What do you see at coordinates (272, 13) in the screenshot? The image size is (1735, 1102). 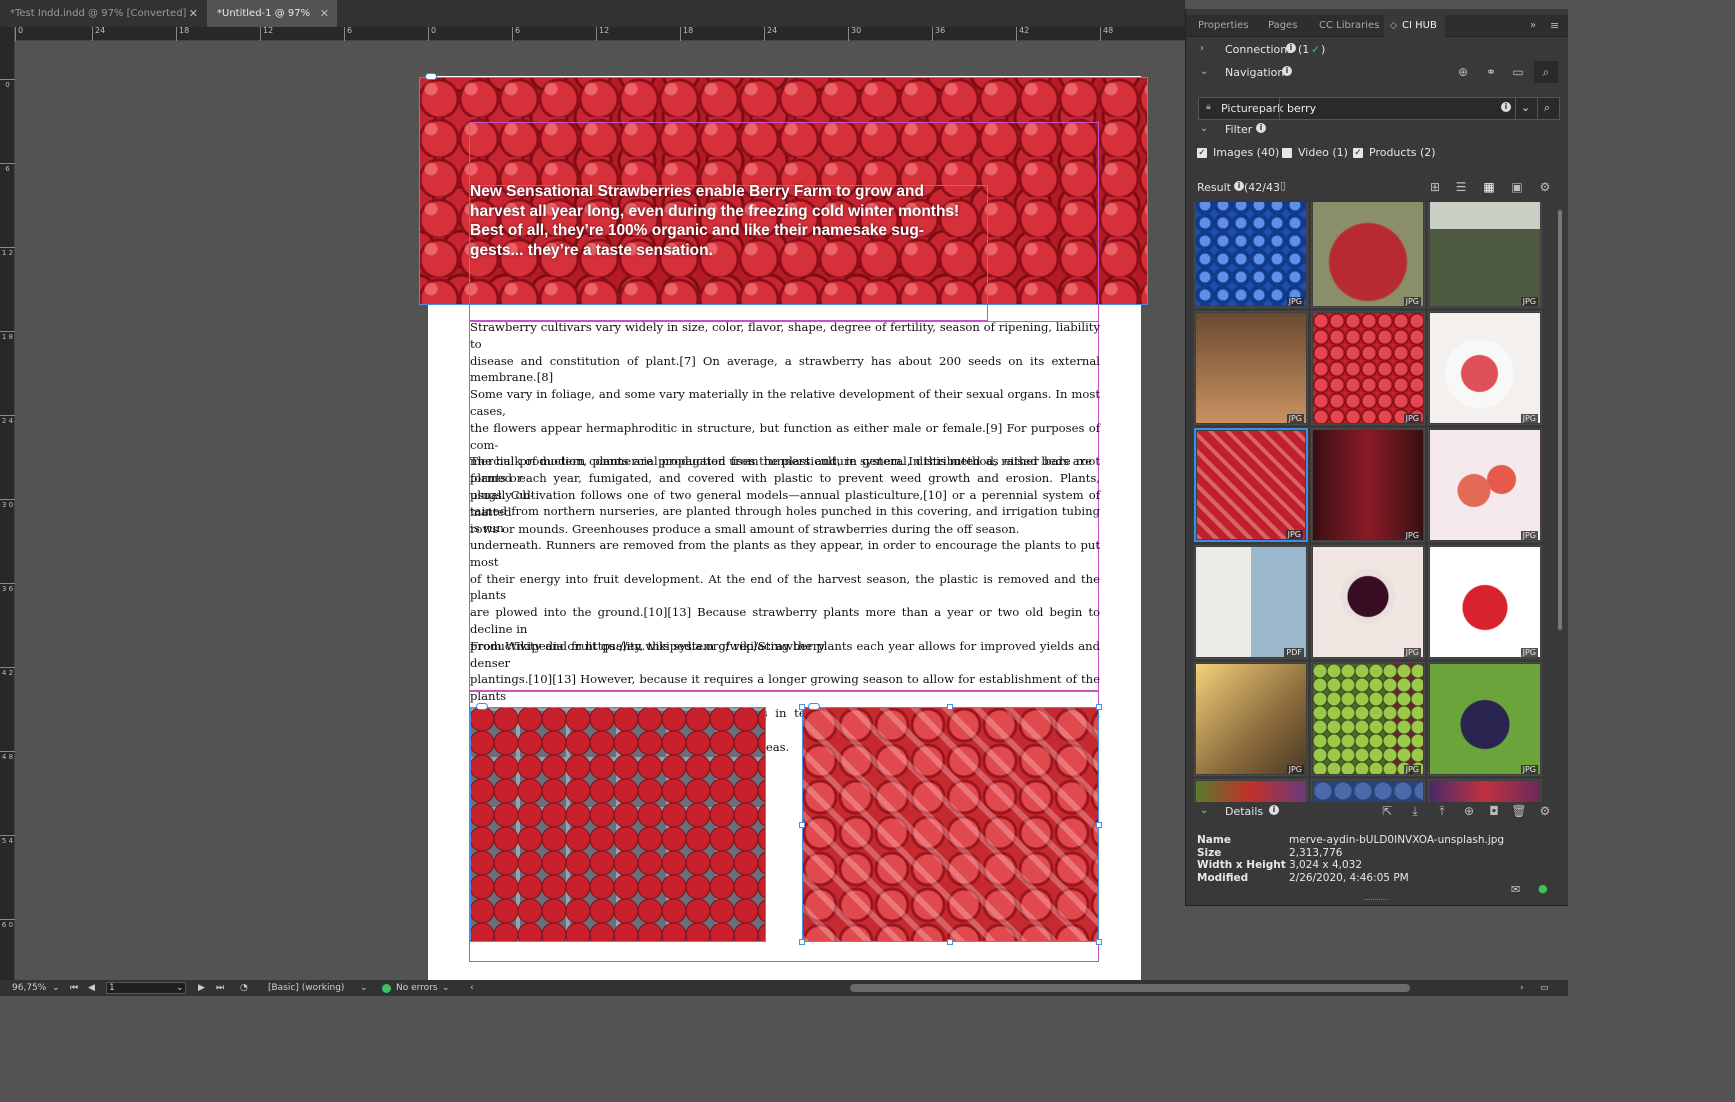 I see `tab-untitled-1: *Untitled-1 @ 97% ✕` at bounding box center [272, 13].